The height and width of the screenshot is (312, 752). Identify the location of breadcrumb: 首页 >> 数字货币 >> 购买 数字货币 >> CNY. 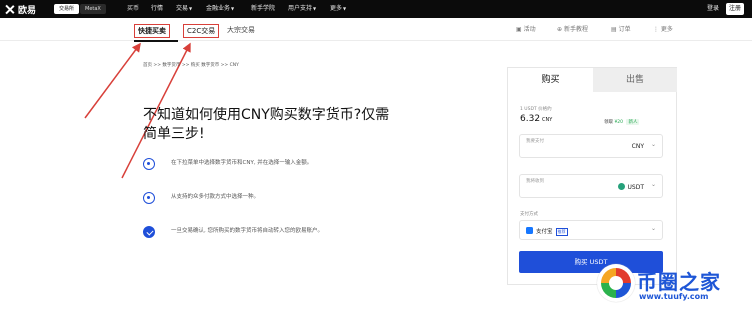
(191, 65).